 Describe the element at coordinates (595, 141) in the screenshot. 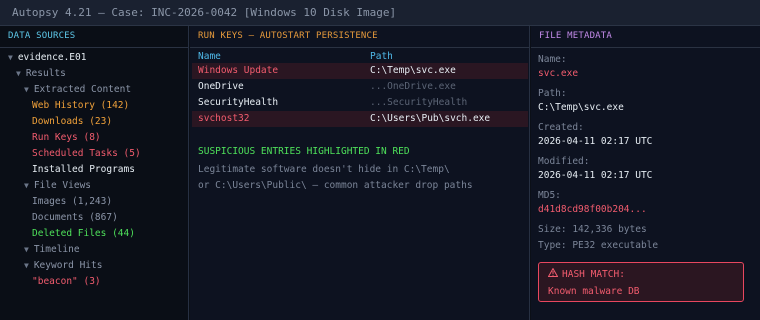

I see `created-value: 2026-04-11 02:17 UTC` at that location.